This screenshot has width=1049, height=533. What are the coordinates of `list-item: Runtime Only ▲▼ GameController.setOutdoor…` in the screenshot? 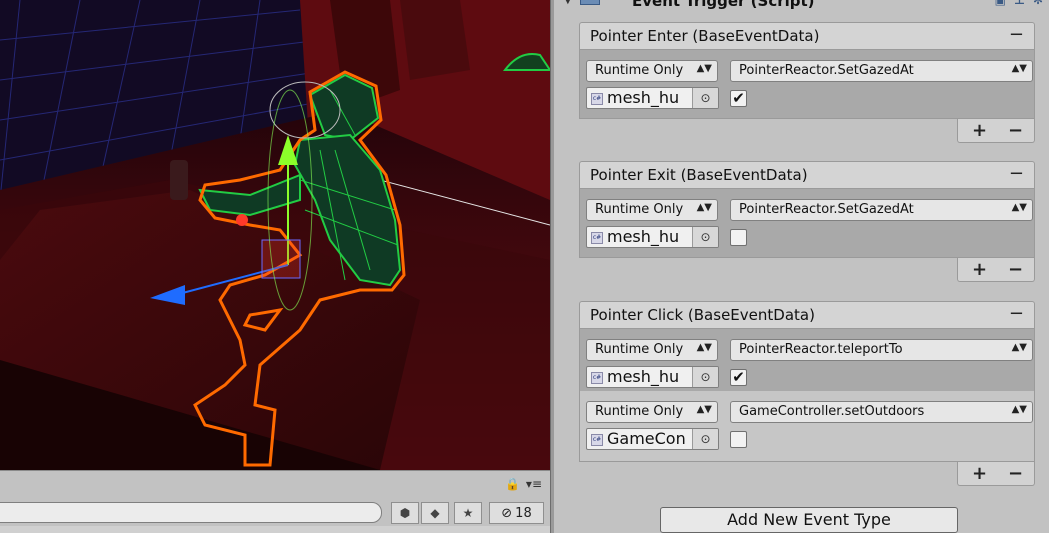 It's located at (807, 426).